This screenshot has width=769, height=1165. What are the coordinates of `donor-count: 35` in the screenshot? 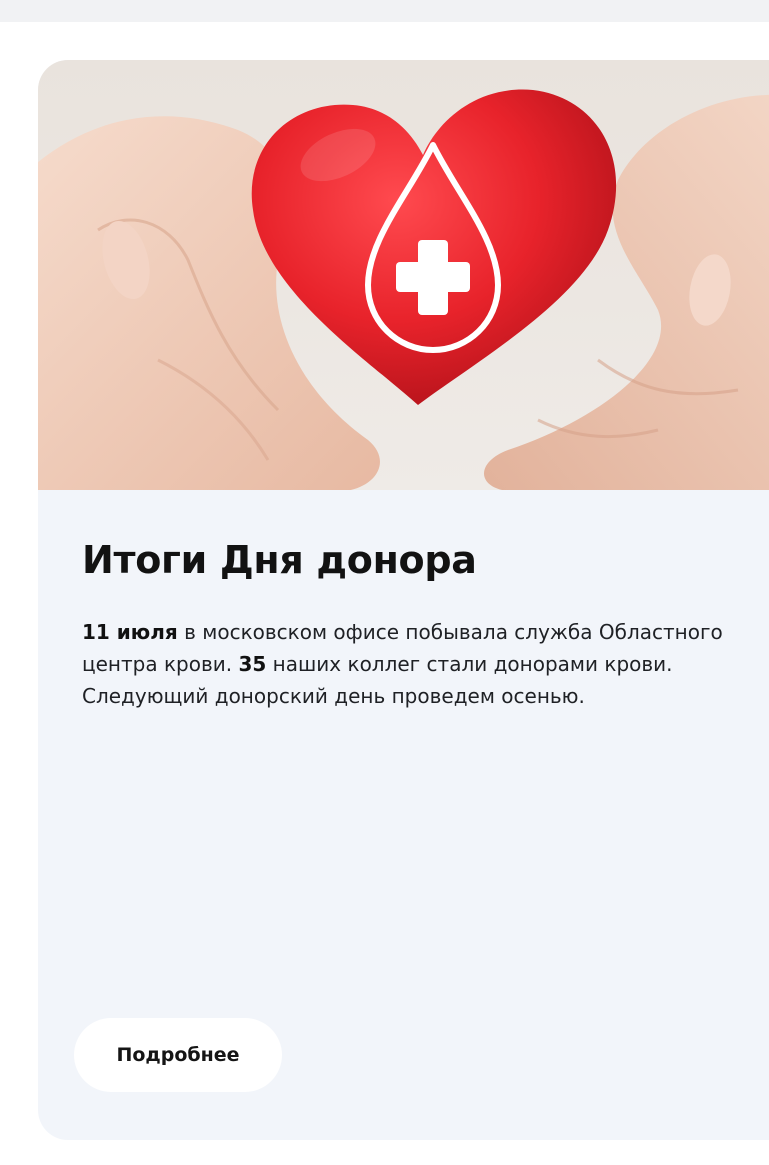 It's located at (252, 664).